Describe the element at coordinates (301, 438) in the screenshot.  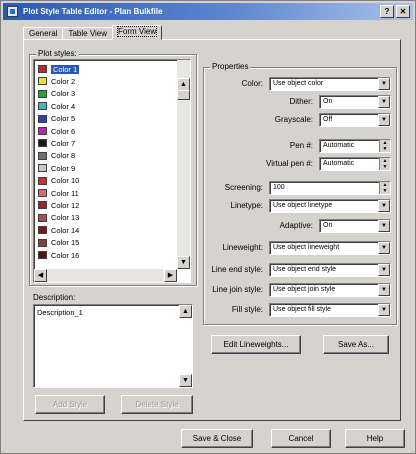
I see `cancel-button: Cancel` at that location.